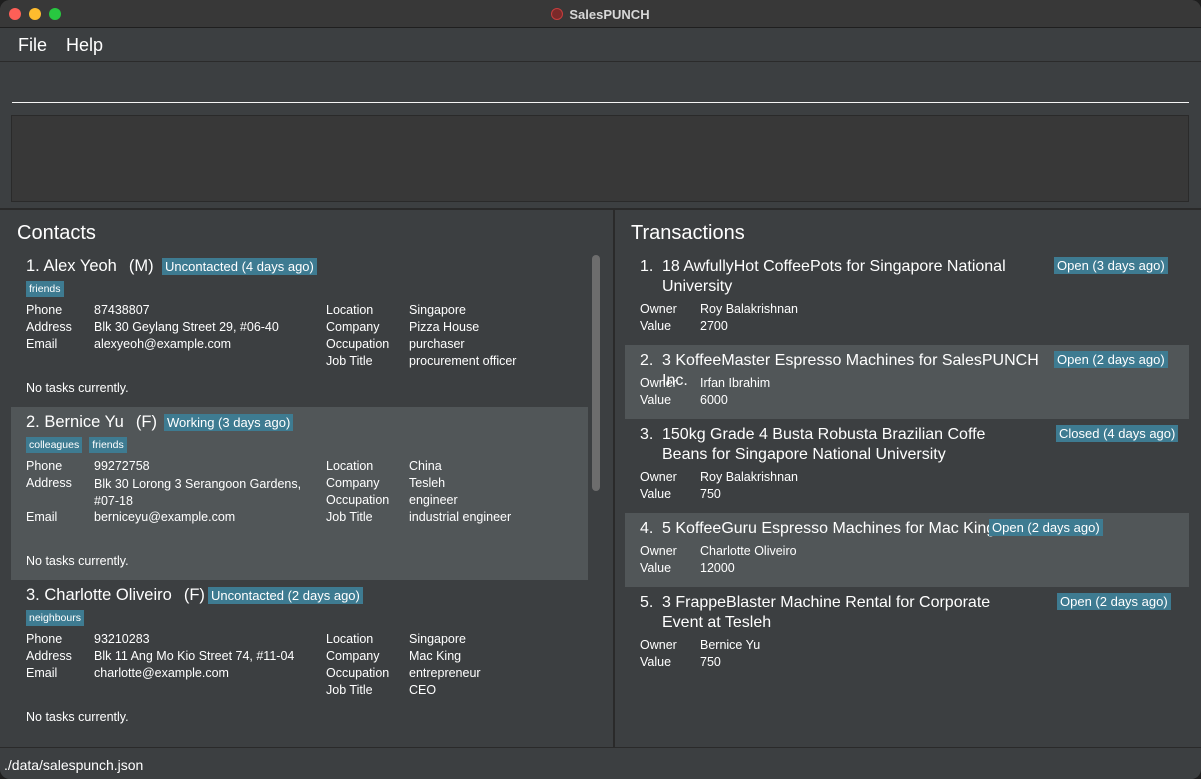 The width and height of the screenshot is (1201, 779). I want to click on transaction-index: 5., so click(647, 602).